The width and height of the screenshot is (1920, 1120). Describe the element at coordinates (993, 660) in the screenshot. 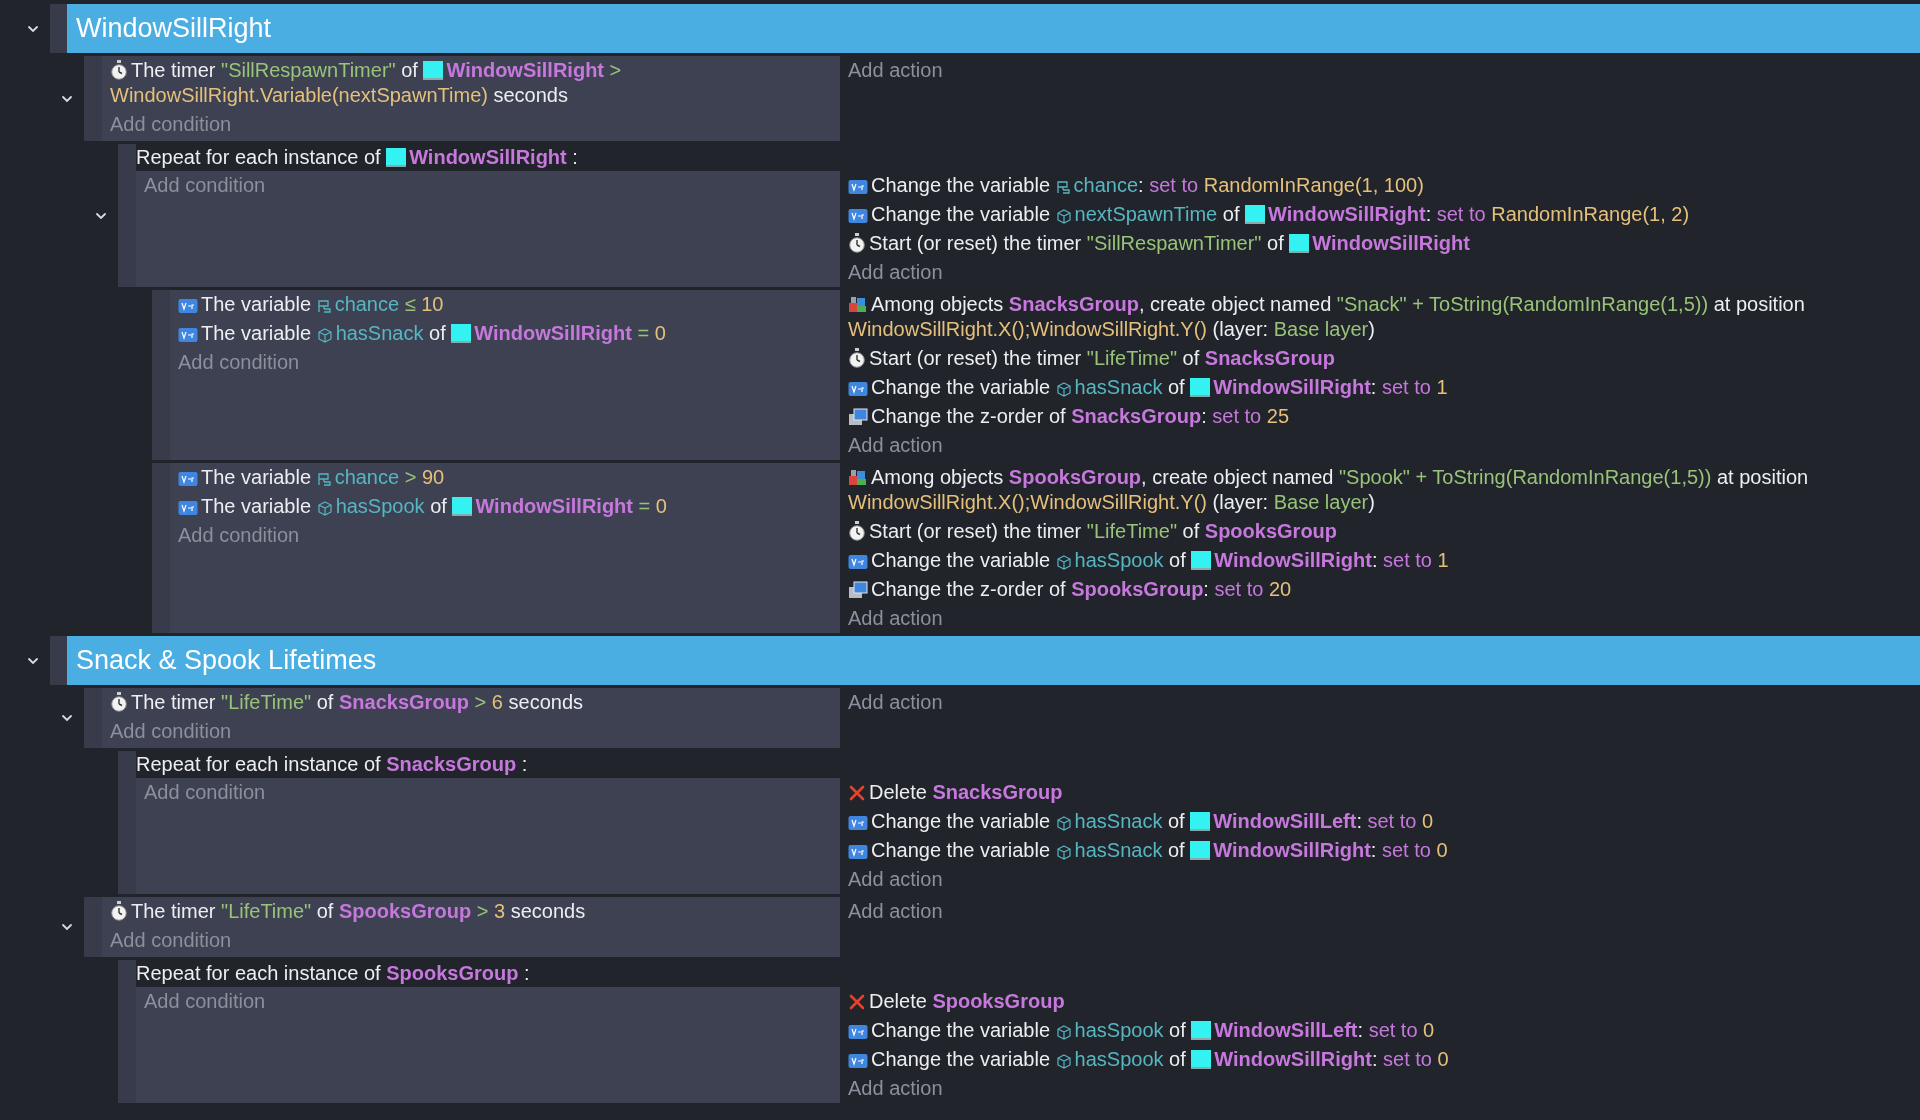

I see `group-header: Snack & Spook Lifetimes` at that location.